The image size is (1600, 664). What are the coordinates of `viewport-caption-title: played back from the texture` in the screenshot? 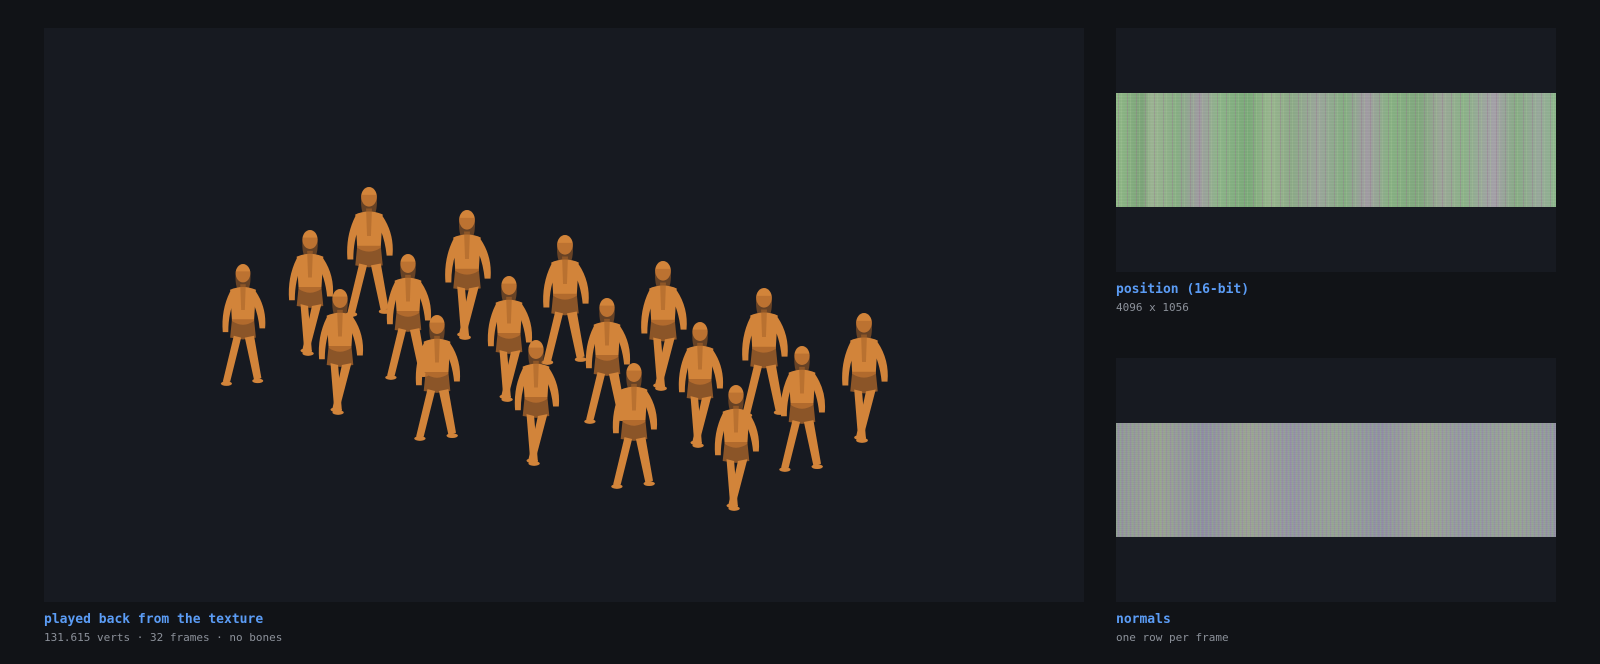 It's located at (154, 619).